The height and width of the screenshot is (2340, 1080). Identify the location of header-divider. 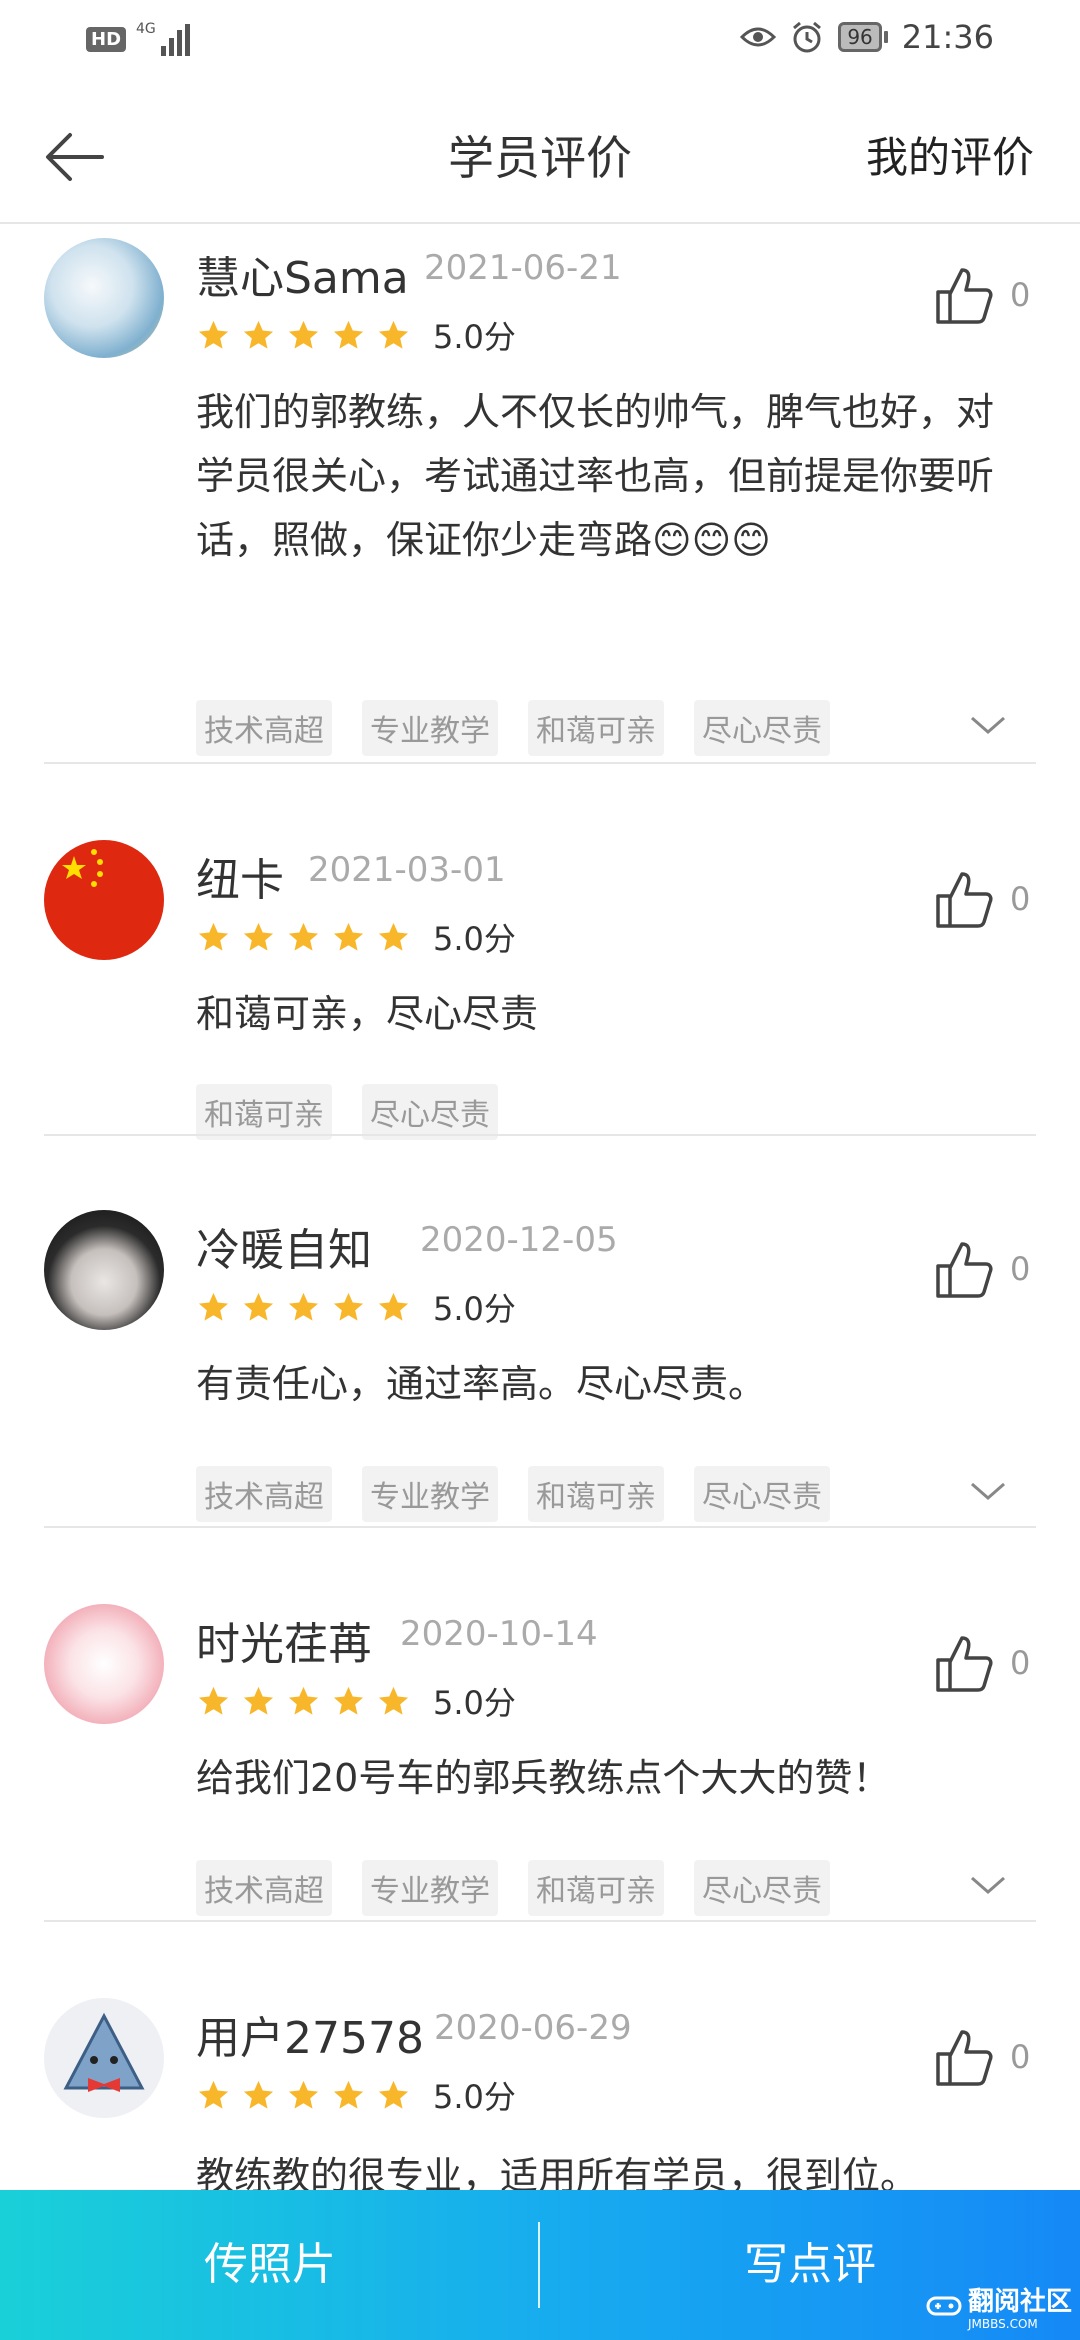
(540, 223).